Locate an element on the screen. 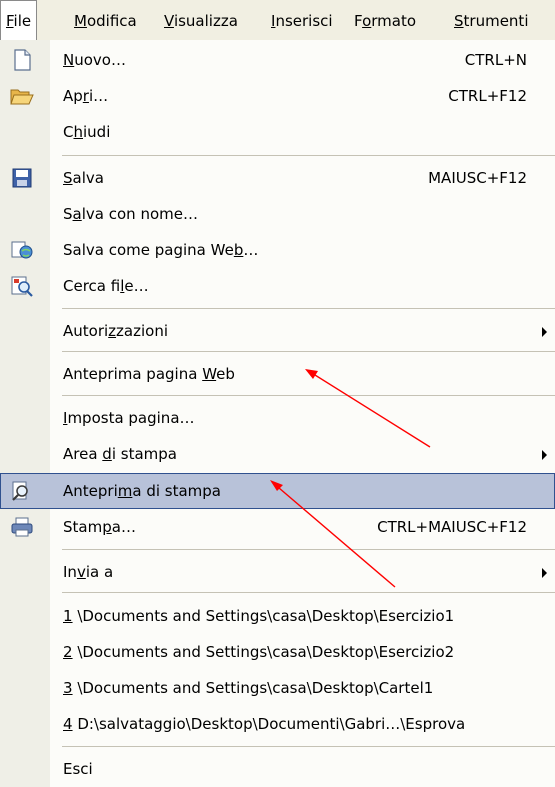  annotation-arrow-print-preview is located at coordinates (333, 534).